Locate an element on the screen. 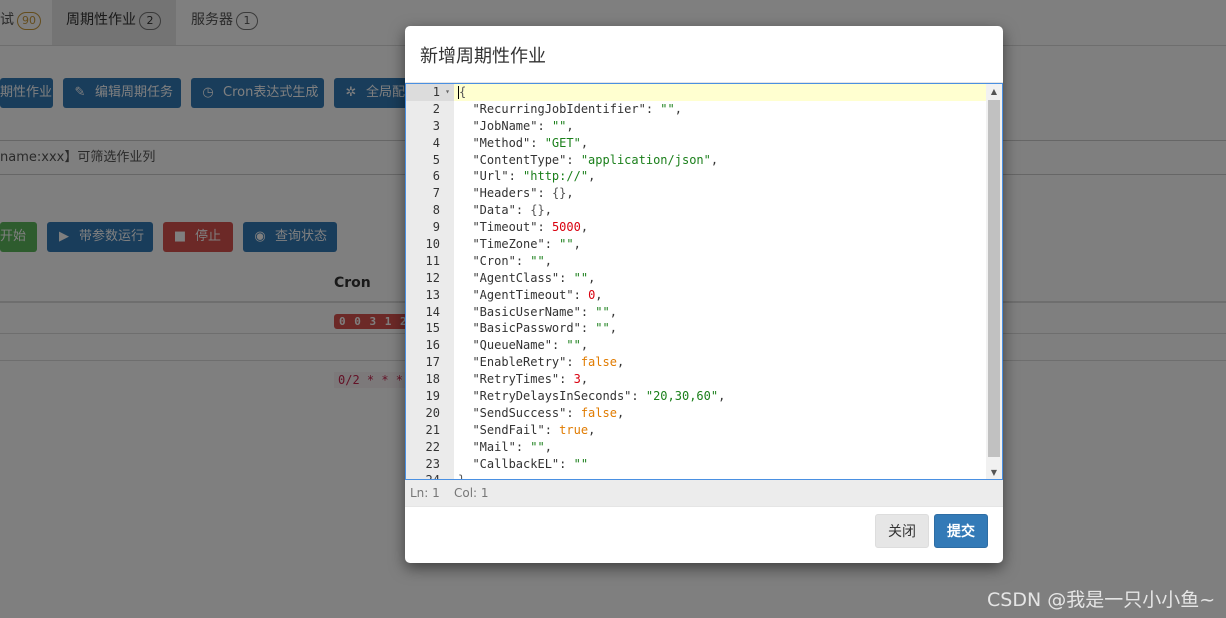 This screenshot has width=1226, height=618. line-number: 4 is located at coordinates (436, 142).